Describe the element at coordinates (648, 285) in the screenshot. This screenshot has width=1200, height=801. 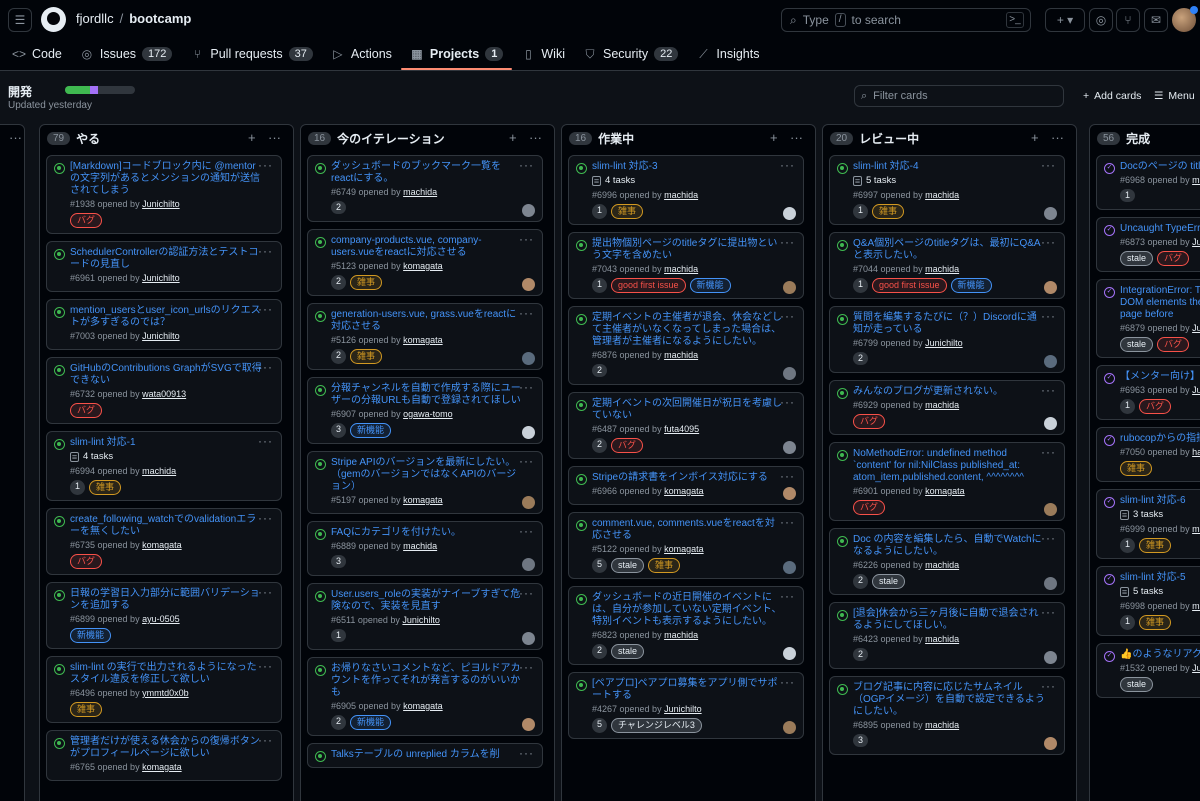
I see `label-badge: good first issue` at that location.